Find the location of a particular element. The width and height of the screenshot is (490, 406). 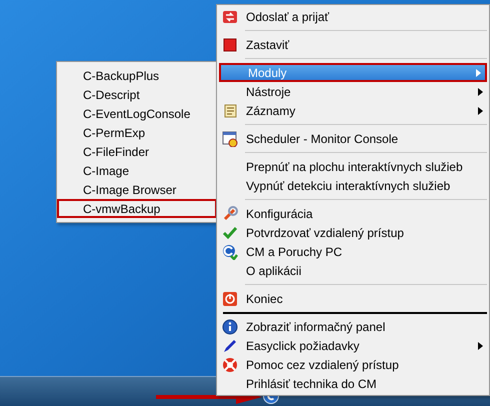

menu-item: Koniec is located at coordinates (353, 298).